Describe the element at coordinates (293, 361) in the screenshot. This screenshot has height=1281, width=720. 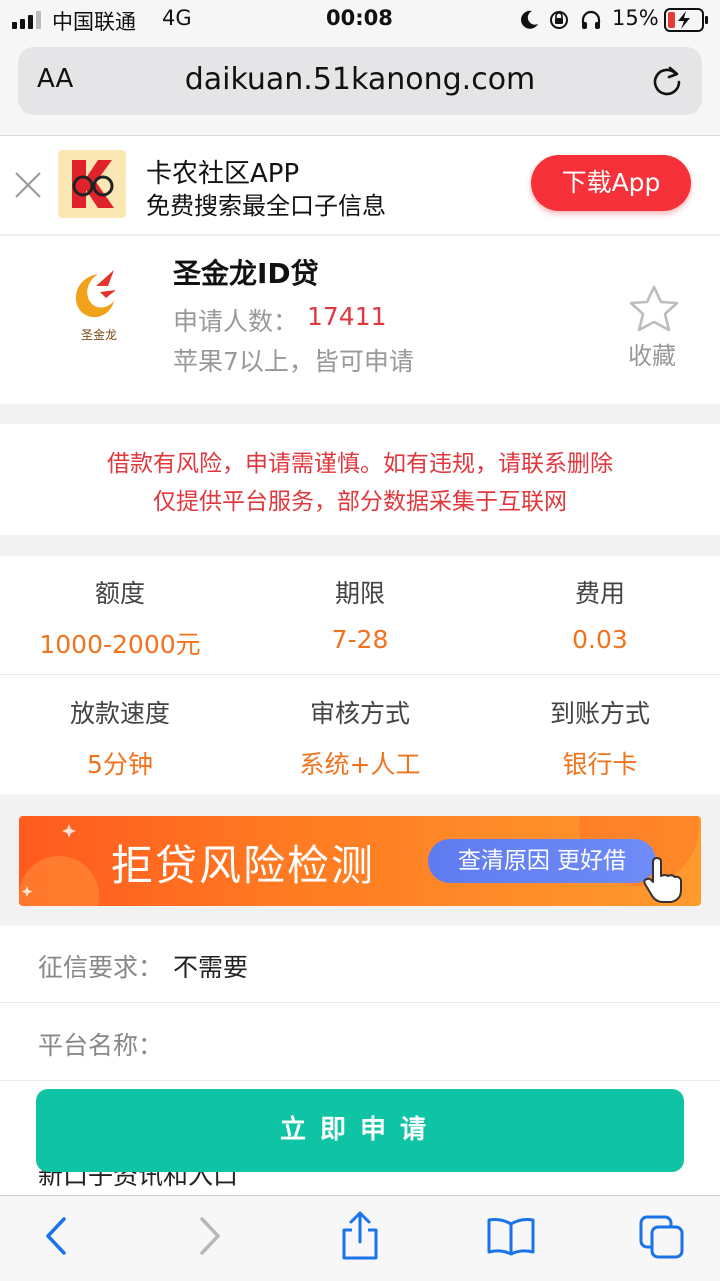
I see `product-requirement: 苹果7以上，皆可申请` at that location.